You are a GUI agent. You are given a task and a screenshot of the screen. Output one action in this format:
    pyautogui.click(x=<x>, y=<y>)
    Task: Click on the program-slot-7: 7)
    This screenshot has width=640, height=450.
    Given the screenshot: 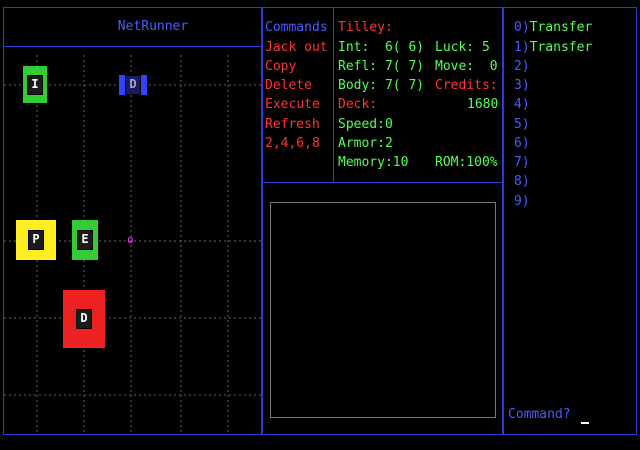 What is the action you would take?
    pyautogui.click(x=522, y=163)
    